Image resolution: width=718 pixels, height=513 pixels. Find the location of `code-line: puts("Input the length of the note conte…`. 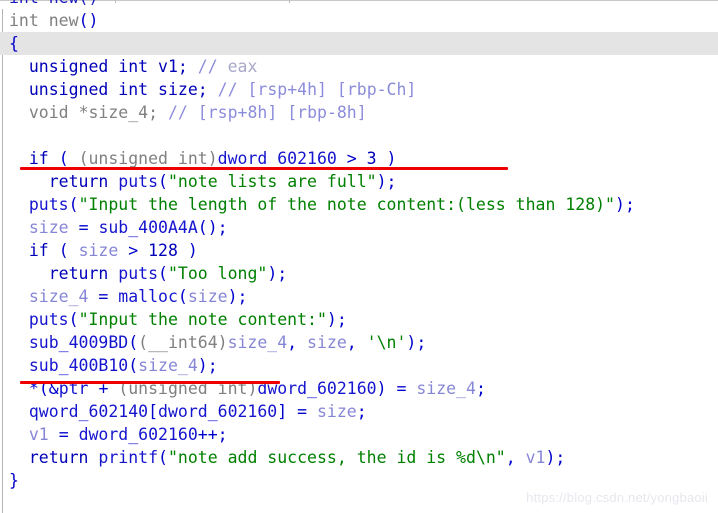

code-line: puts("Input the length of the note conte… is located at coordinates (359, 204).